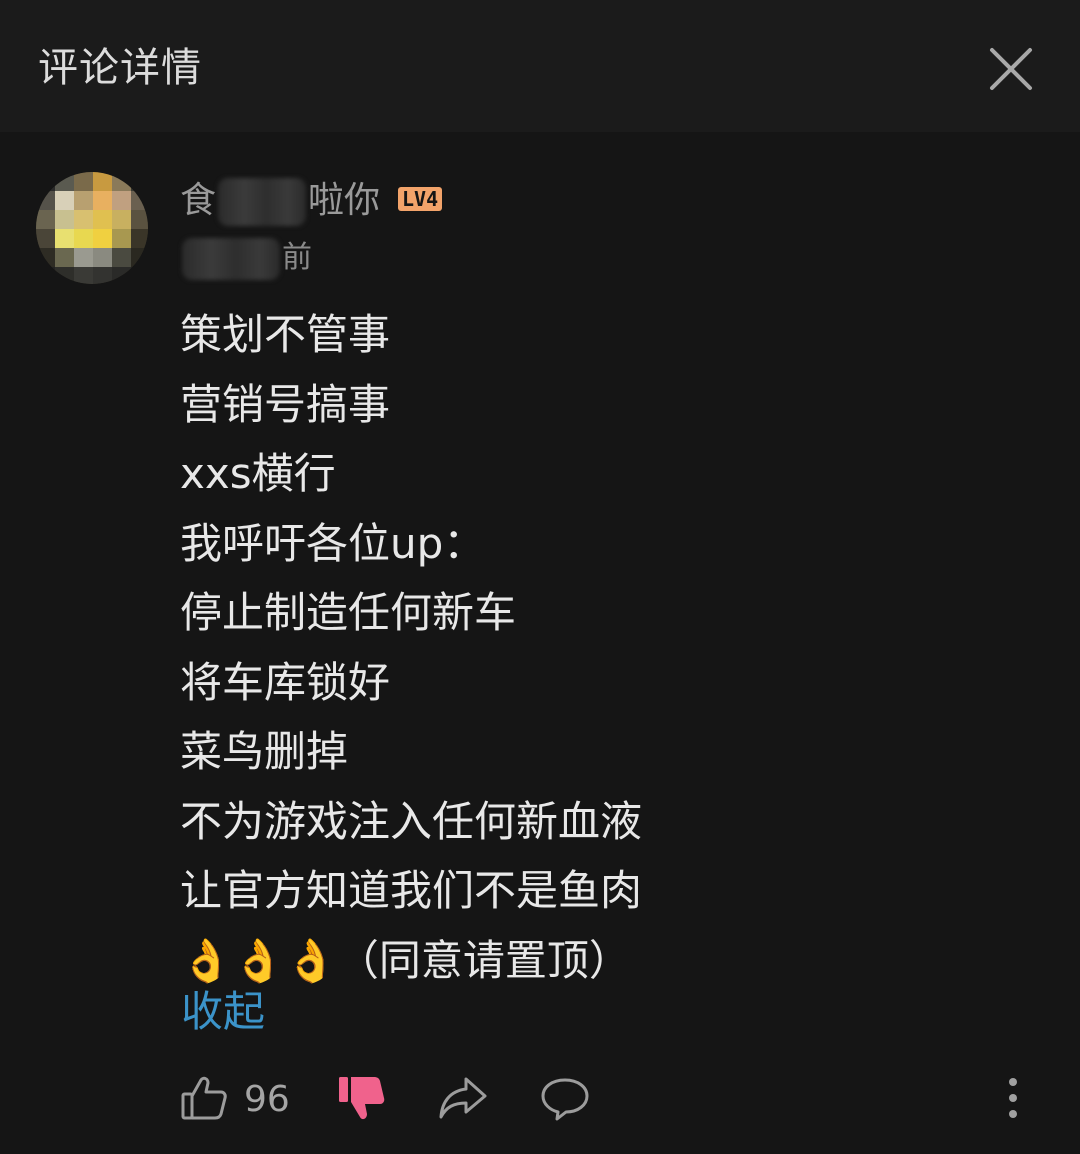 Image resolution: width=1080 pixels, height=1154 pixels. Describe the element at coordinates (285, 404) in the screenshot. I see `comment-line: 营销号搞事` at that location.